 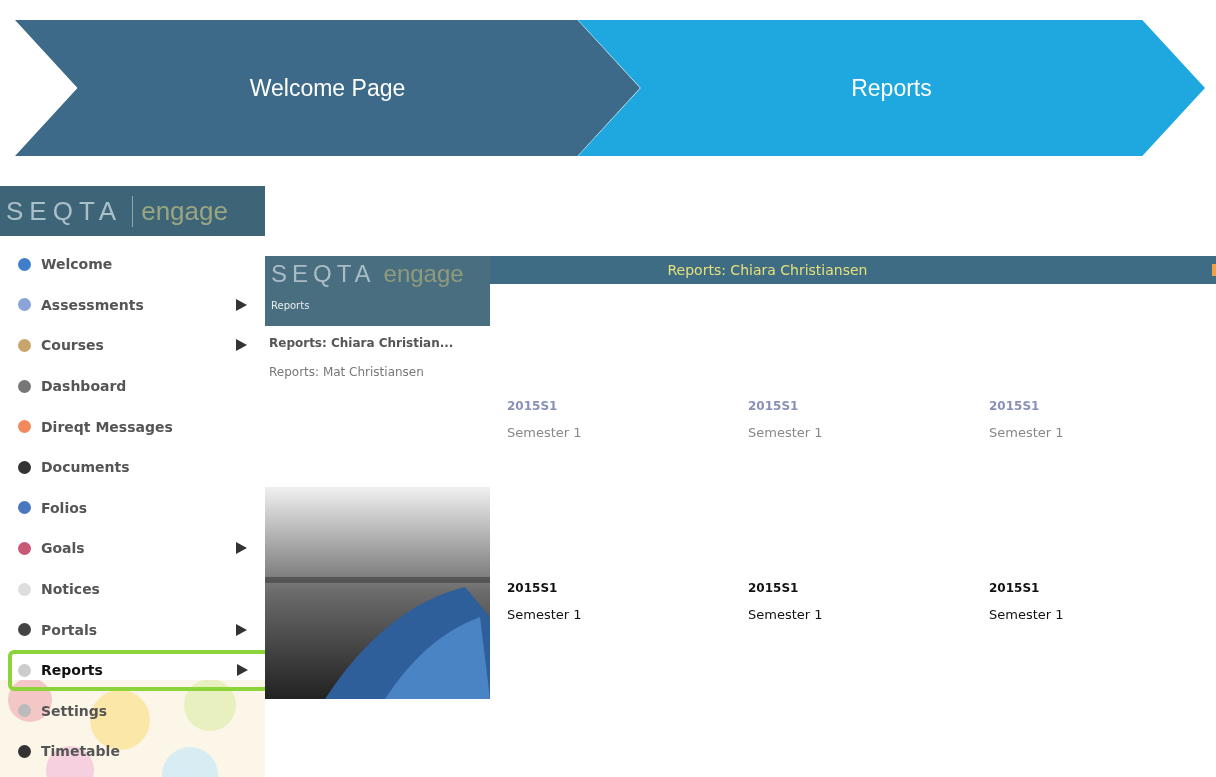 I want to click on student-link: Reports: Mat Christiansen, so click(x=377, y=372).